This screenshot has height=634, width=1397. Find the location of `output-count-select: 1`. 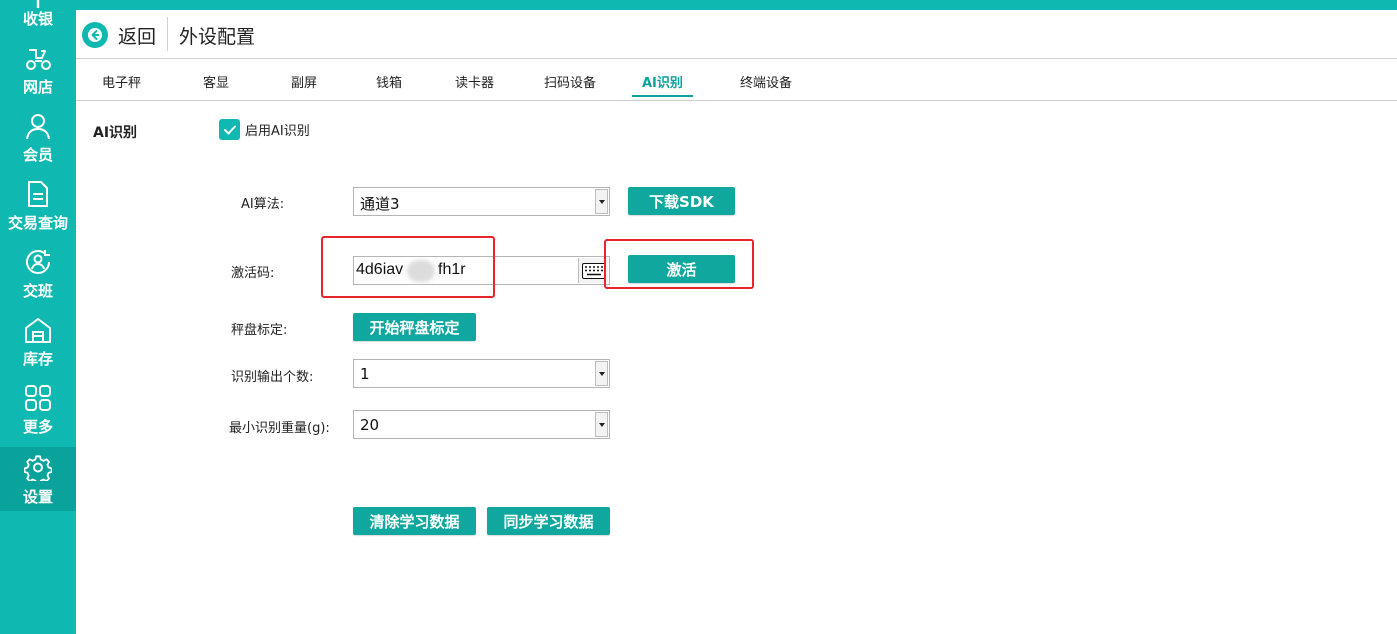

output-count-select: 1 is located at coordinates (481, 373).